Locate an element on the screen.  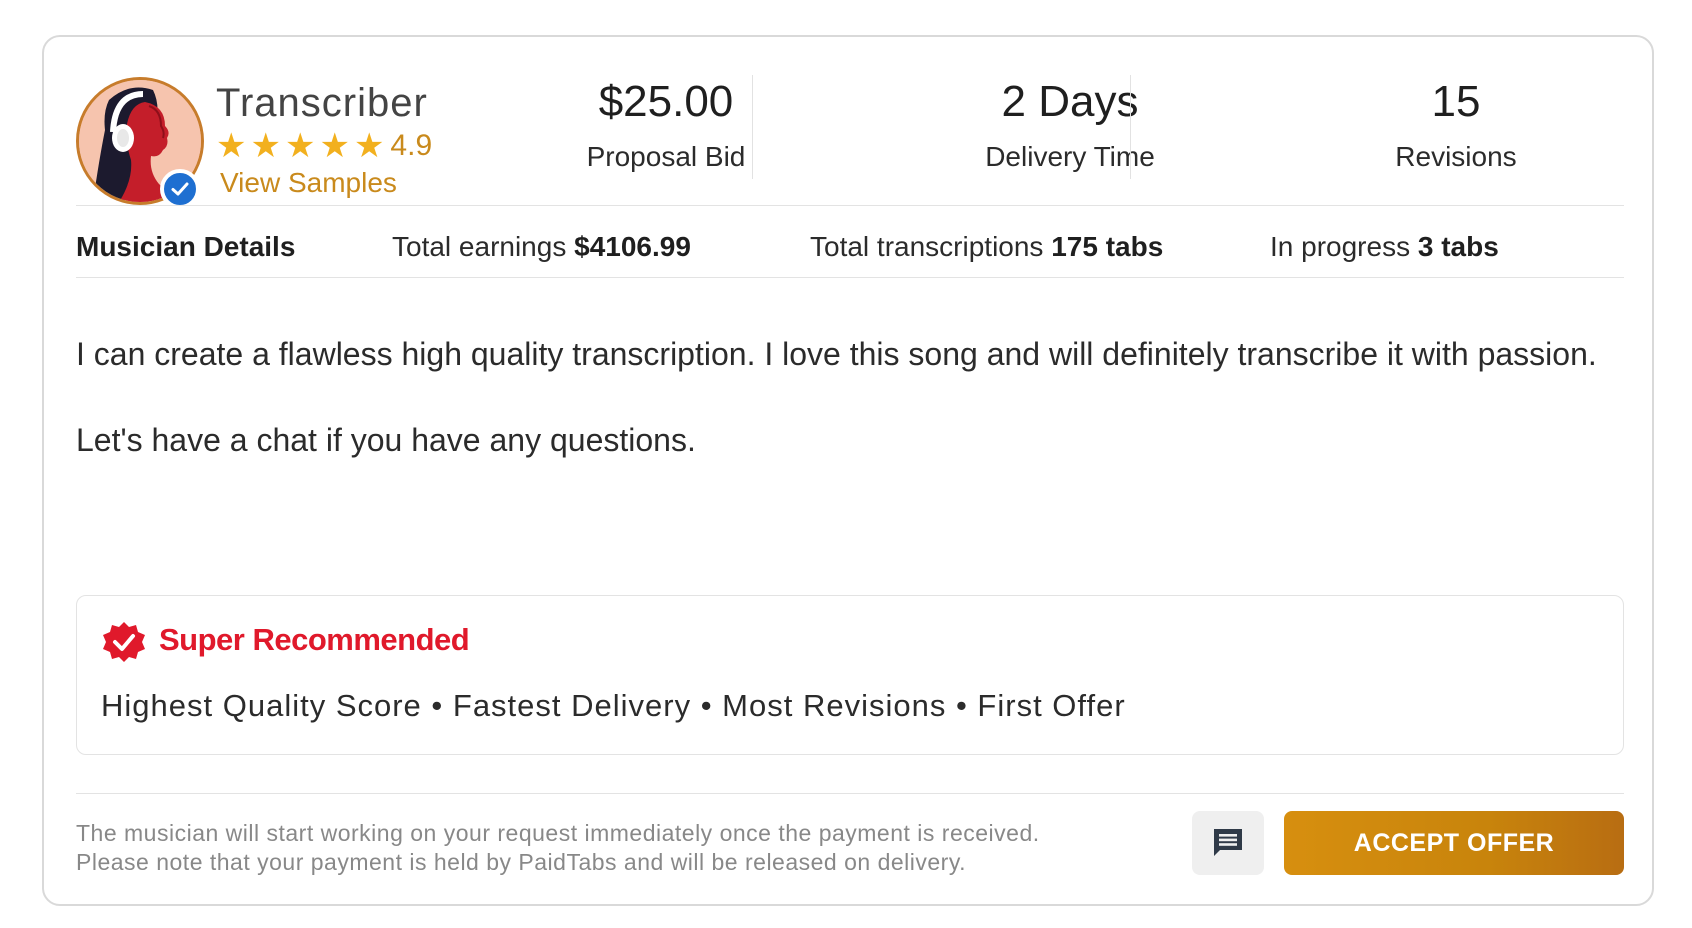
check-badge-icon is located at coordinates (180, 189).